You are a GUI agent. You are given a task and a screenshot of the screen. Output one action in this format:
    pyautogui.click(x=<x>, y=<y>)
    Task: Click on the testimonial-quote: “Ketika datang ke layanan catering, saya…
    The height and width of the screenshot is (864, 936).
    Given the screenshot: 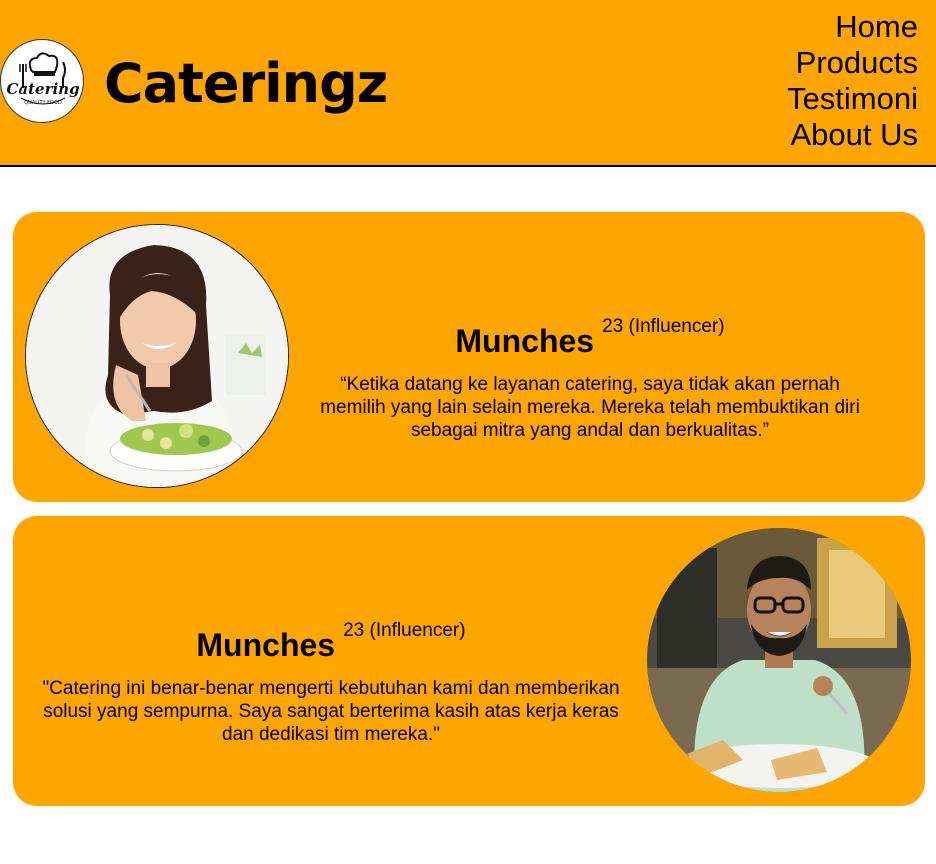 What is the action you would take?
    pyautogui.click(x=590, y=407)
    